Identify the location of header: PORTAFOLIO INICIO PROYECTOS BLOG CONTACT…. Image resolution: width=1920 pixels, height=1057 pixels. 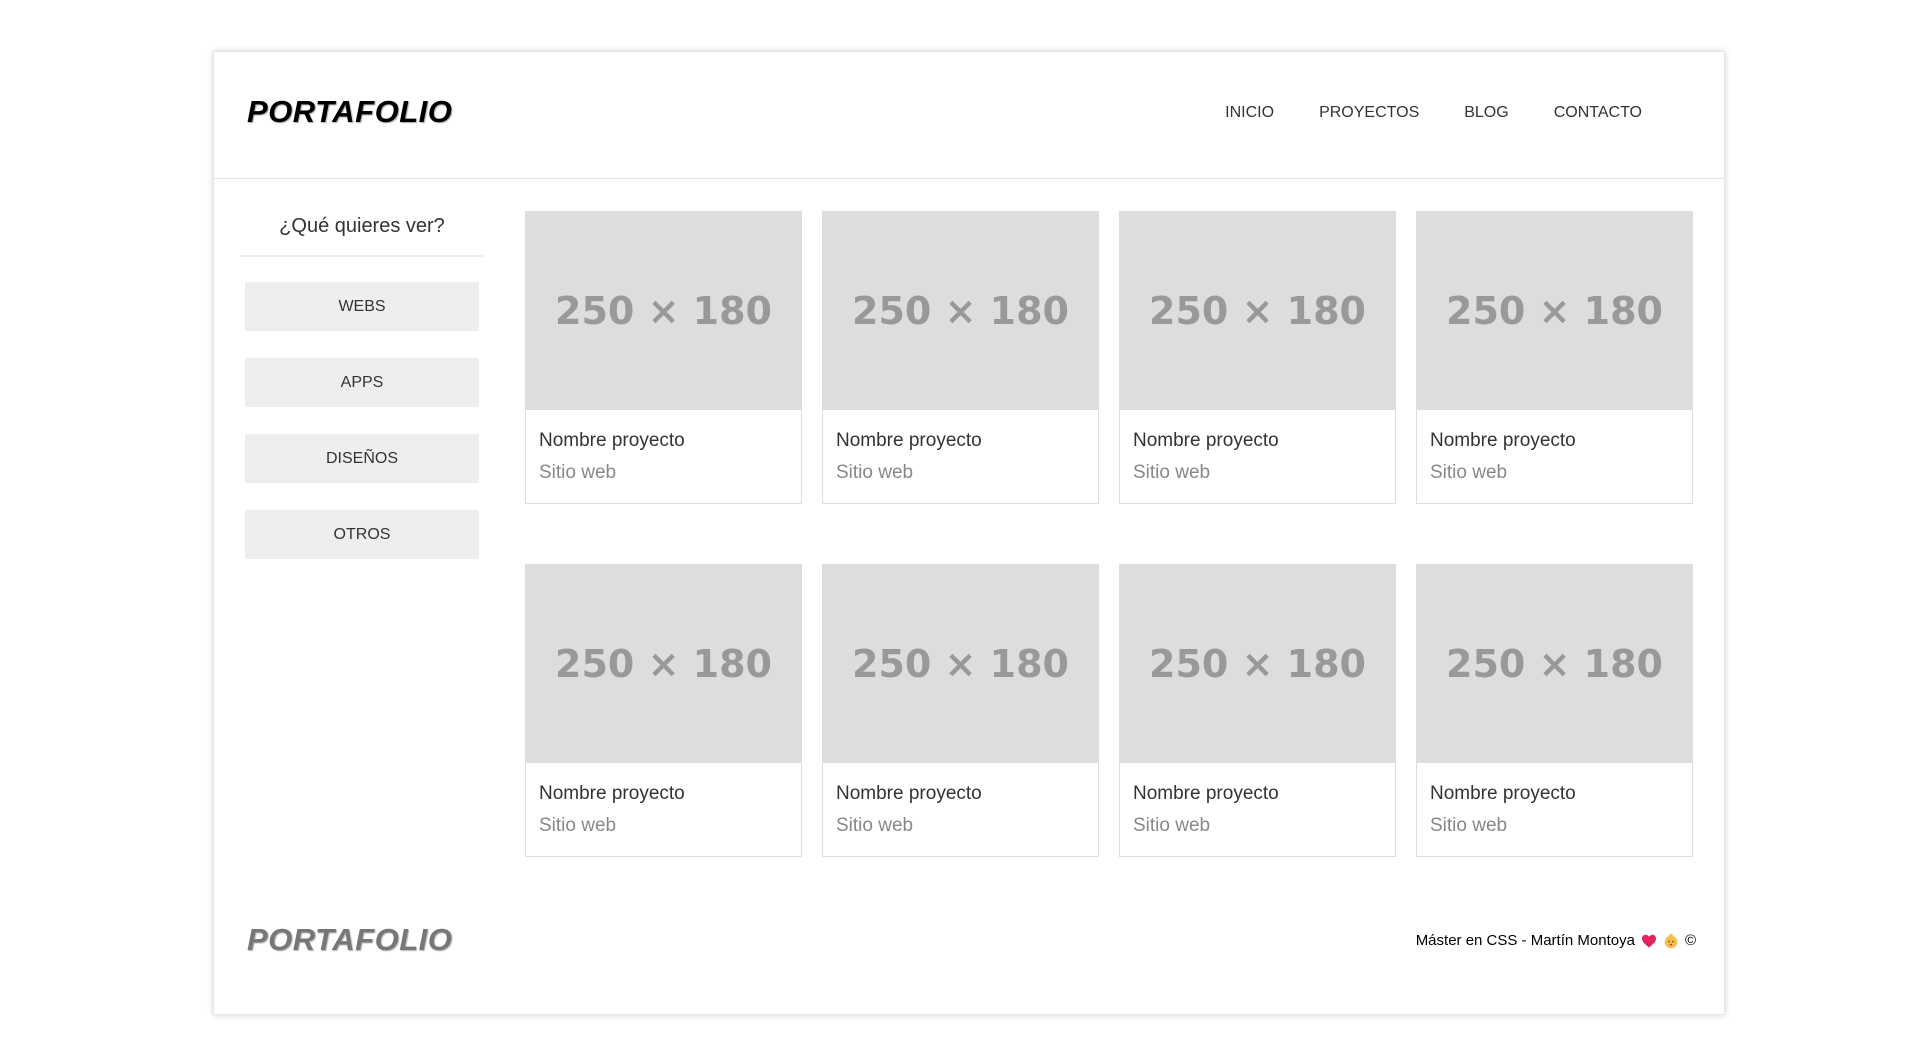
(969, 115).